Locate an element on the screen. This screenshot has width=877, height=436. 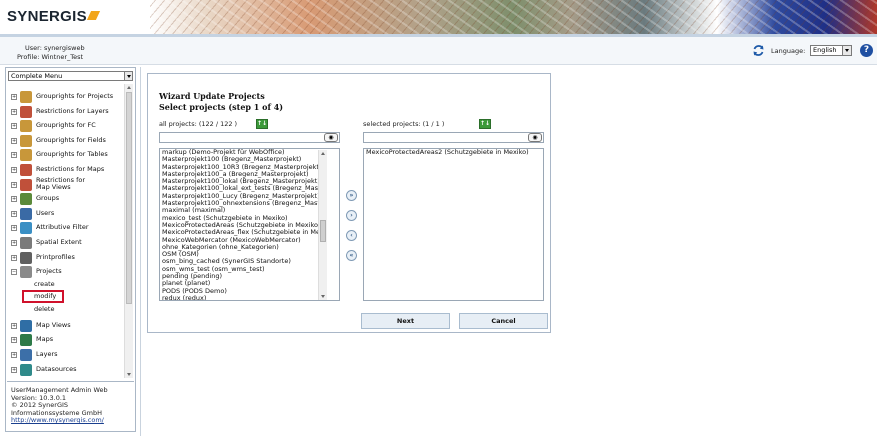
sidebar-item: + Grouprights for Fields is located at coordinates (67, 140).